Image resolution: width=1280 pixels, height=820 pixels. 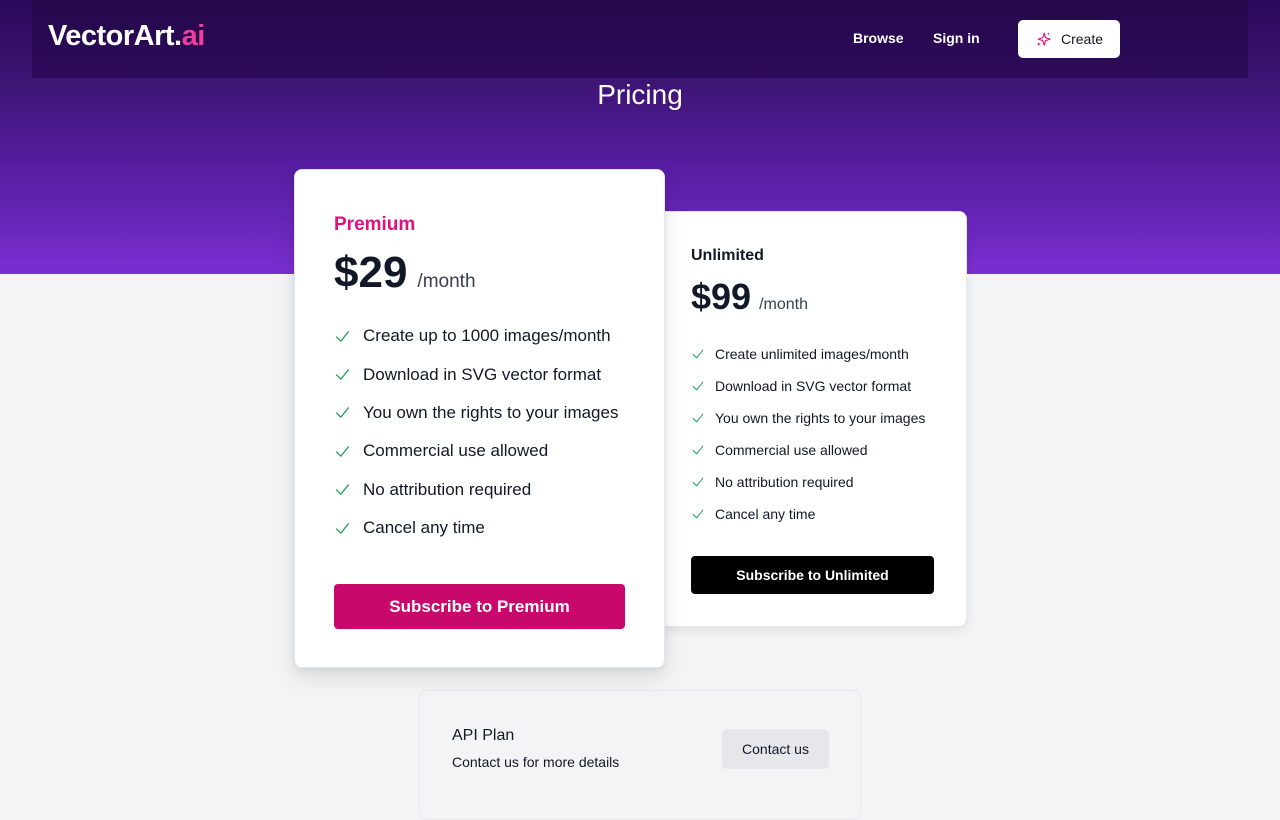 I want to click on sparkle-icon, so click(x=1043, y=38).